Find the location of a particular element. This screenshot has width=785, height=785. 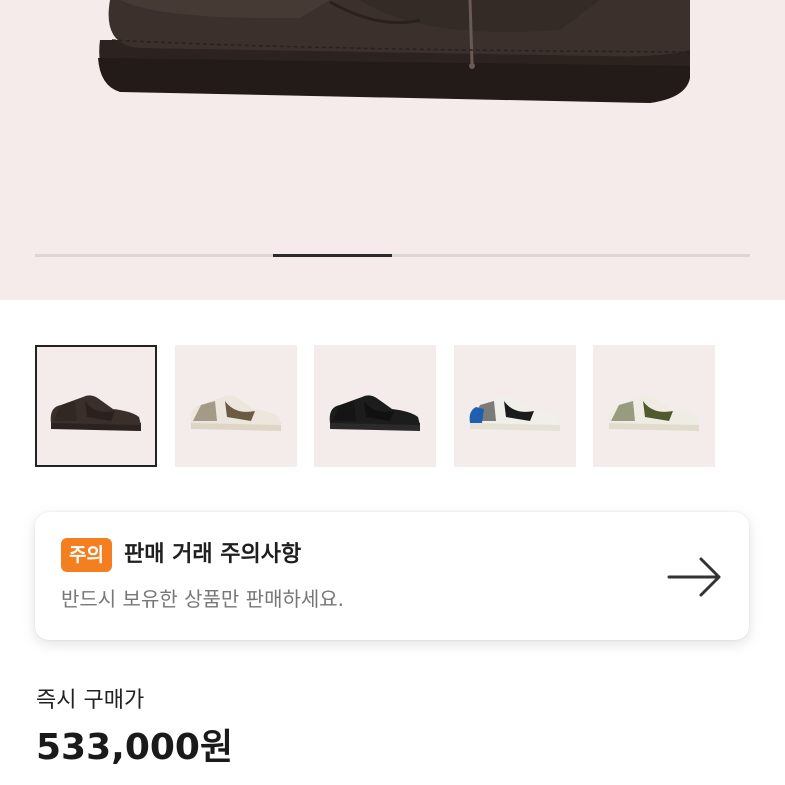

carousel-progress-bar is located at coordinates (392, 255).